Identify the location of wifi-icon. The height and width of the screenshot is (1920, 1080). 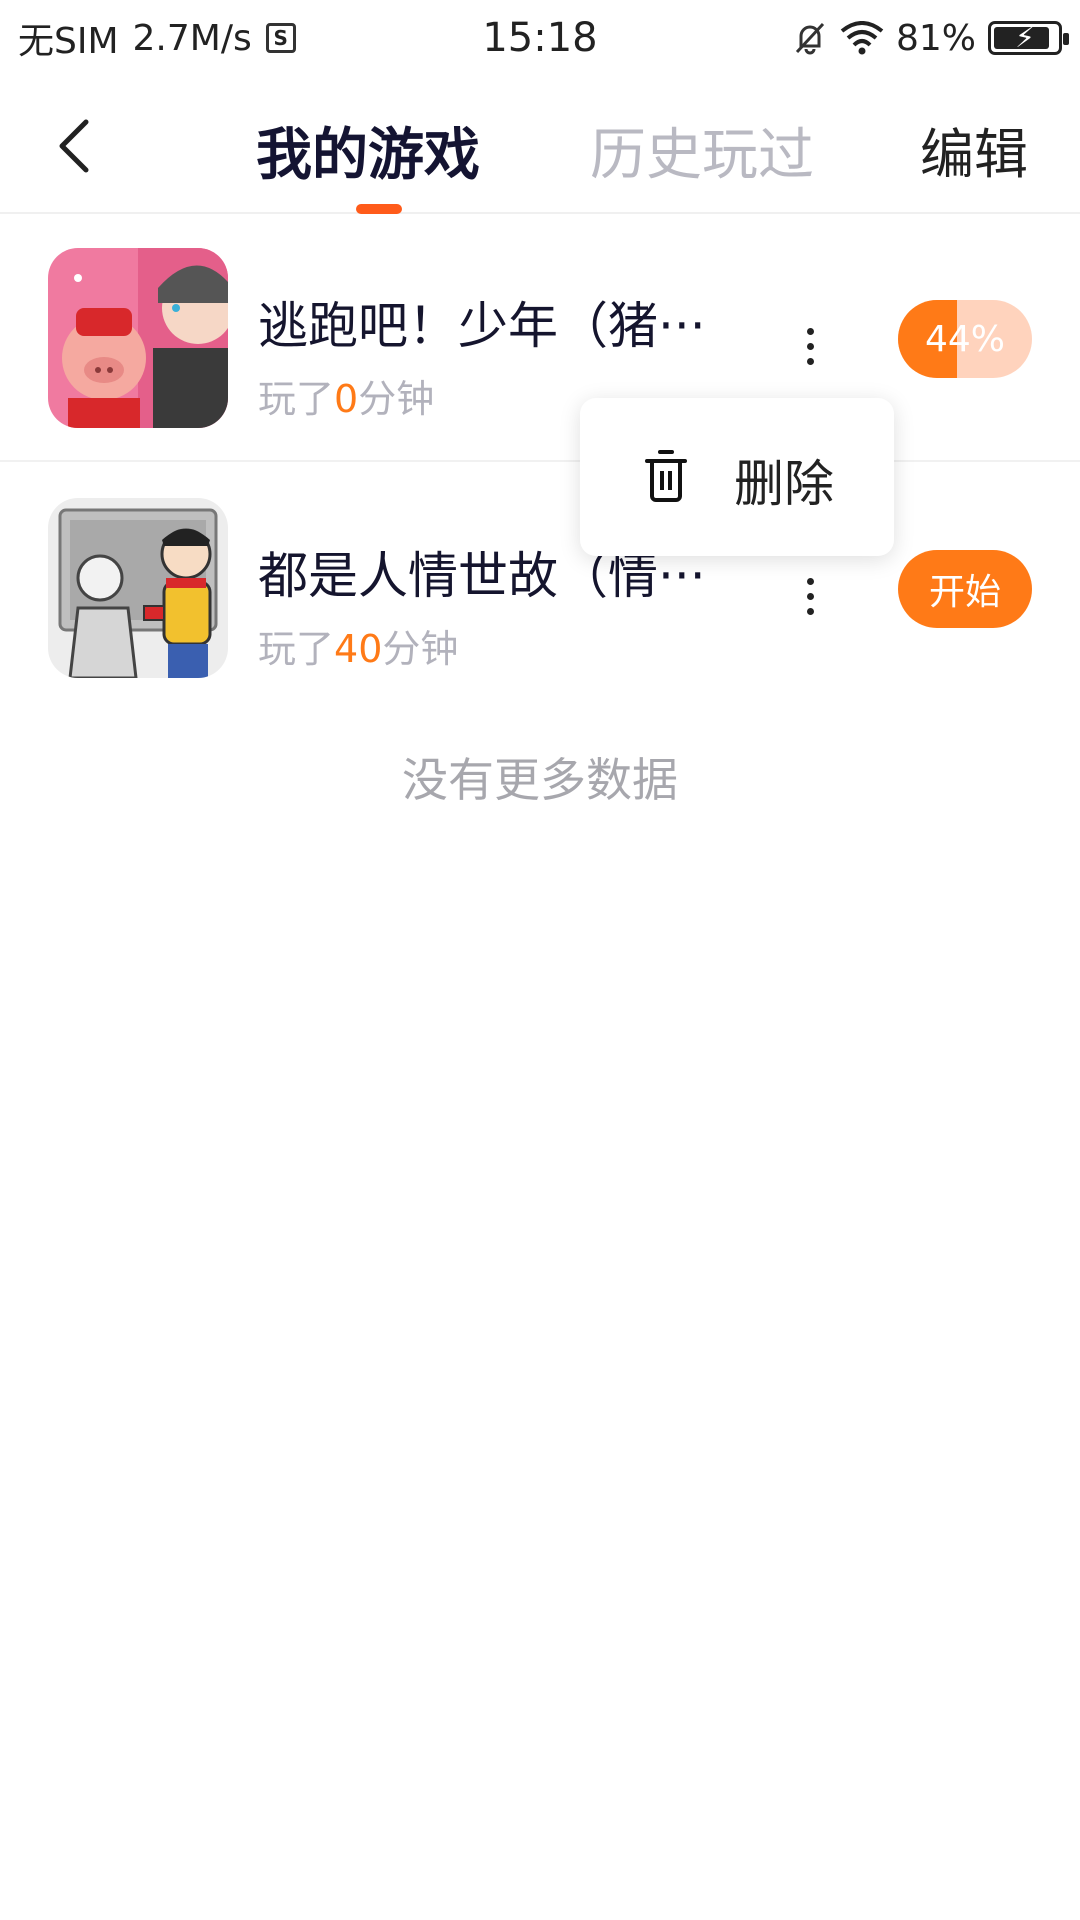
(862, 38).